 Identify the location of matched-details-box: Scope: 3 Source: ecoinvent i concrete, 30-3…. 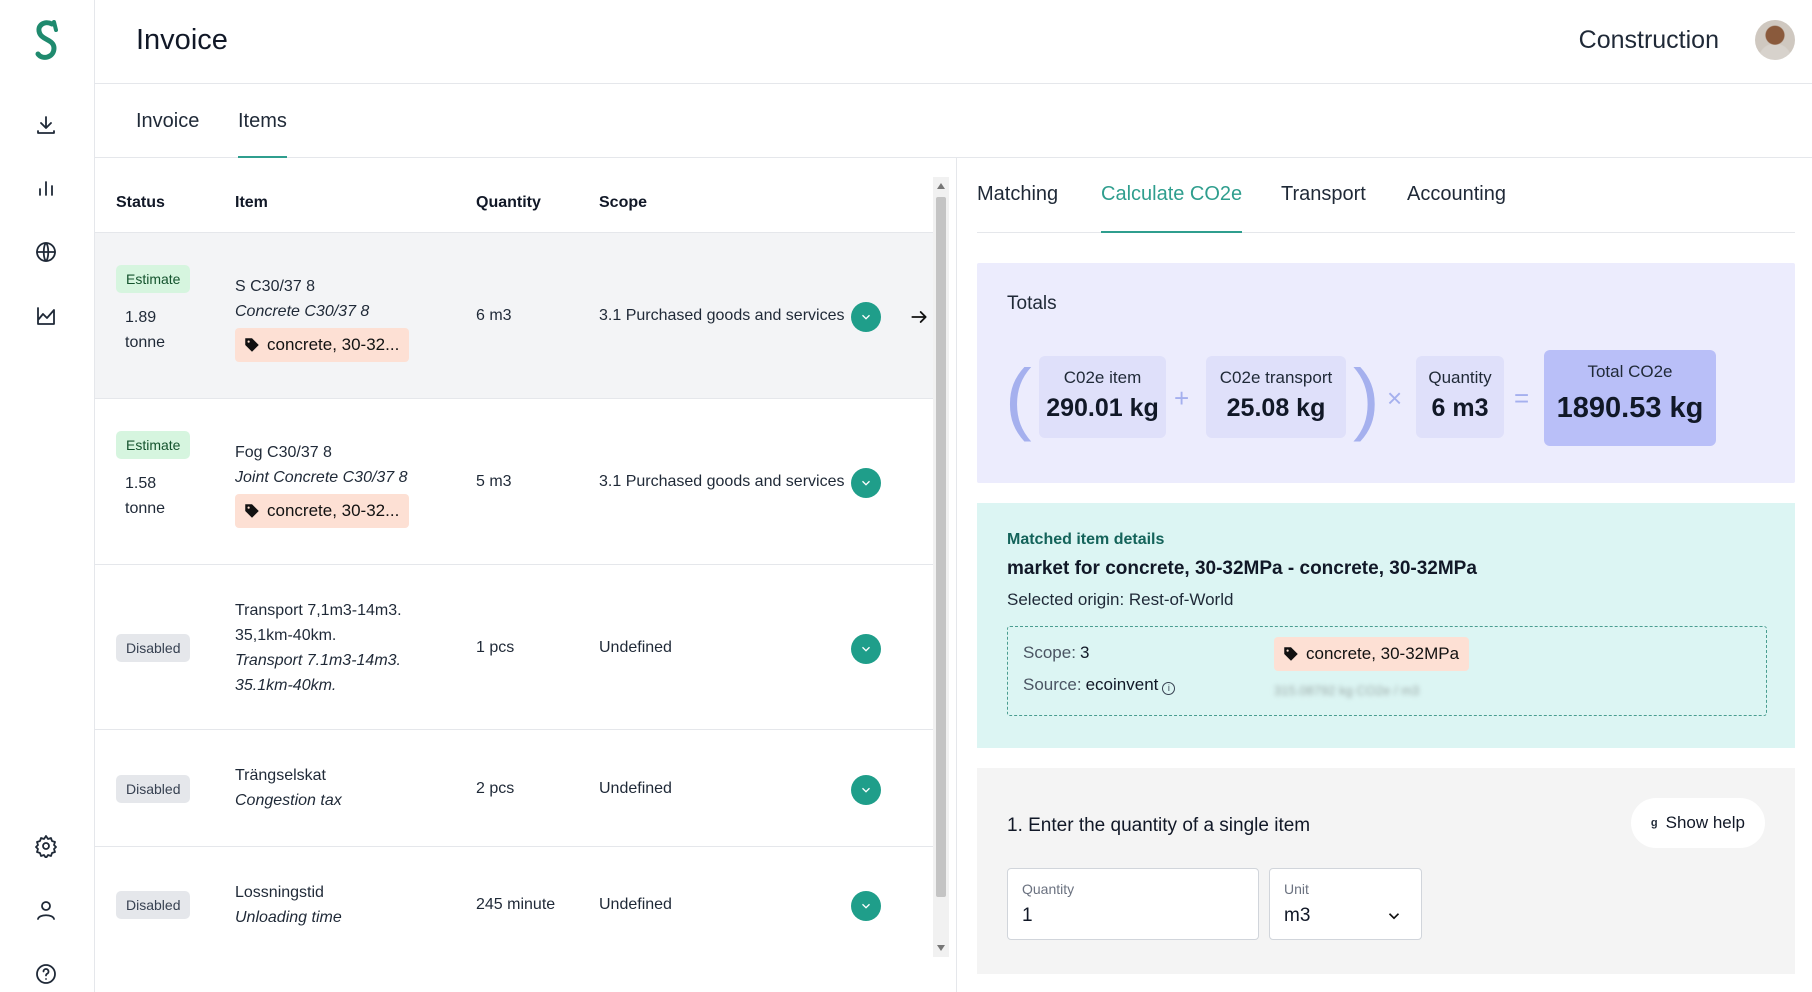
(1387, 671).